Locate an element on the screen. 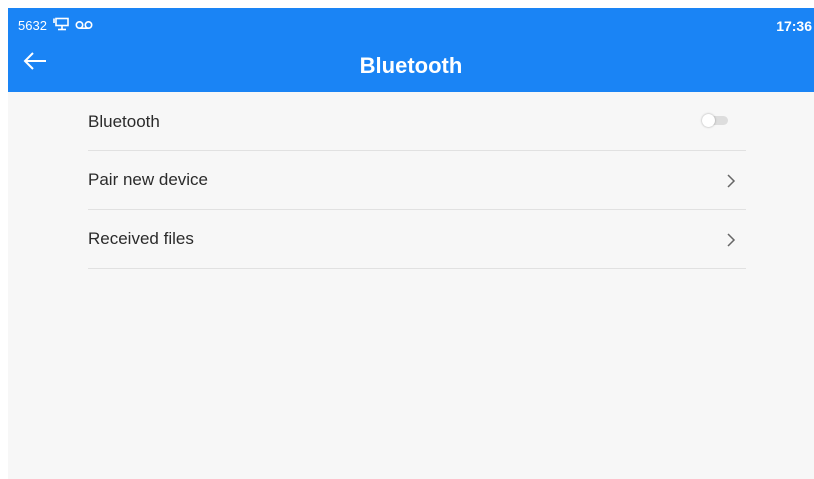  status-bar-left: 5632 is located at coordinates (55, 26).